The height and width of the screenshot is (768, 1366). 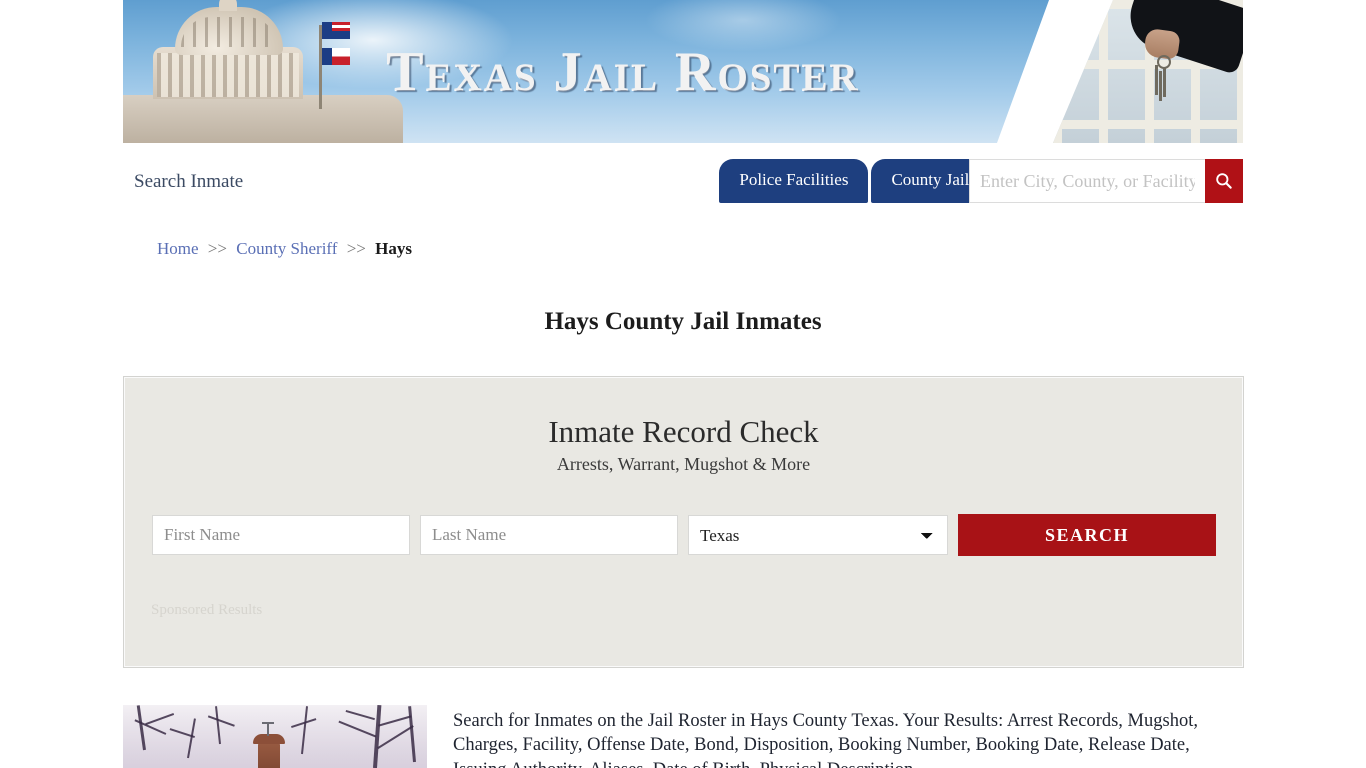 What do you see at coordinates (1087, 535) in the screenshot?
I see `record-check-search-button: SEARCH` at bounding box center [1087, 535].